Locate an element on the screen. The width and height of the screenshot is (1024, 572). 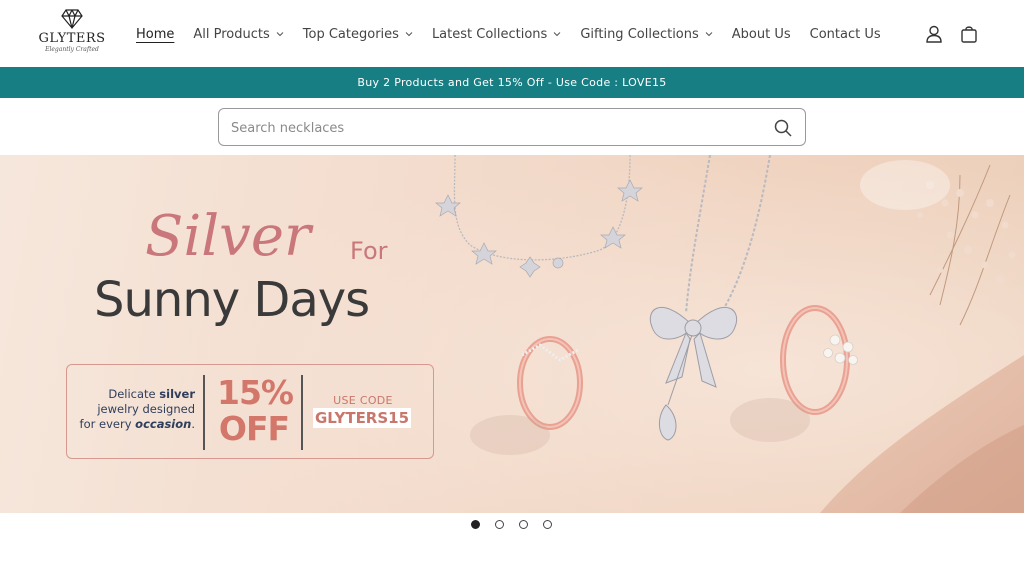
nav-about-us-label: About Us is located at coordinates (761, 34).